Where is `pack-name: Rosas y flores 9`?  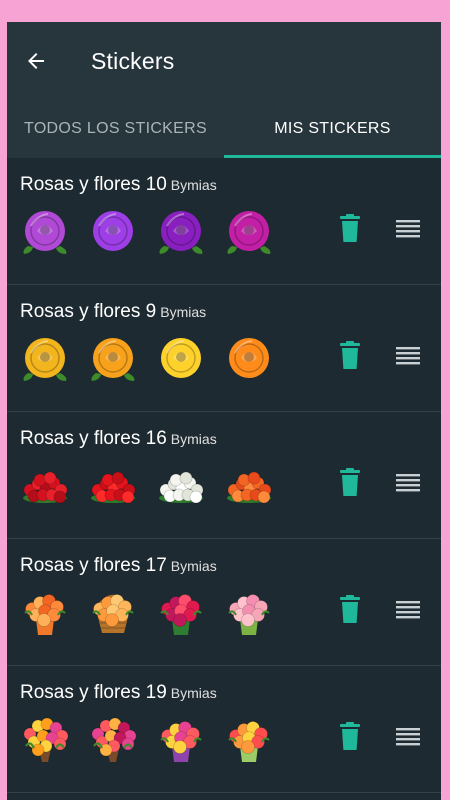
pack-name: Rosas y flores 9 is located at coordinates (88, 311).